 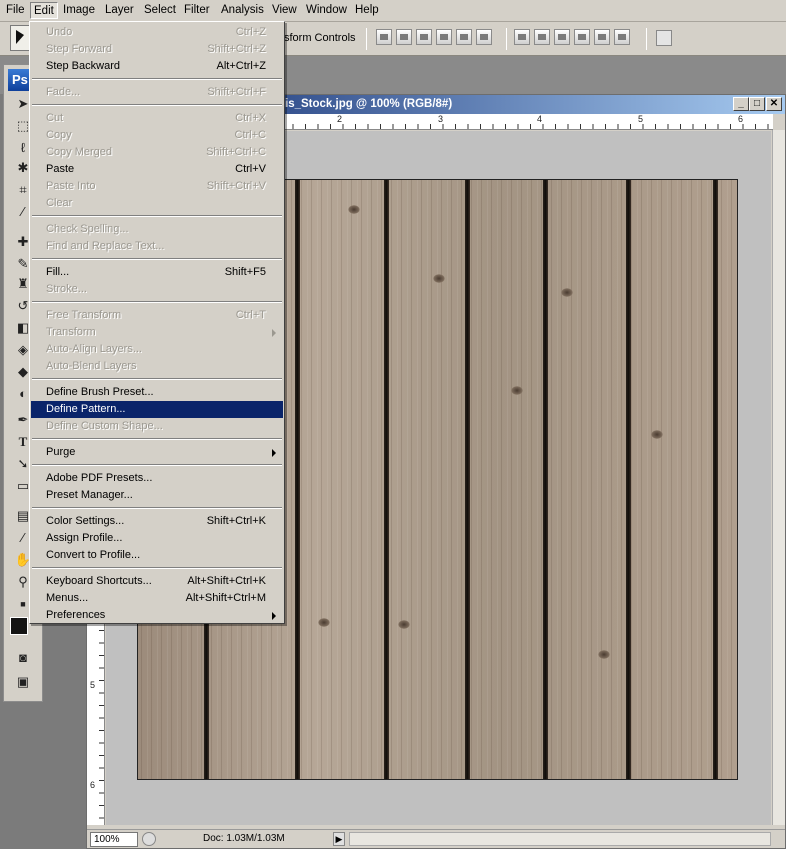 What do you see at coordinates (434, 38) in the screenshot?
I see `align-group` at bounding box center [434, 38].